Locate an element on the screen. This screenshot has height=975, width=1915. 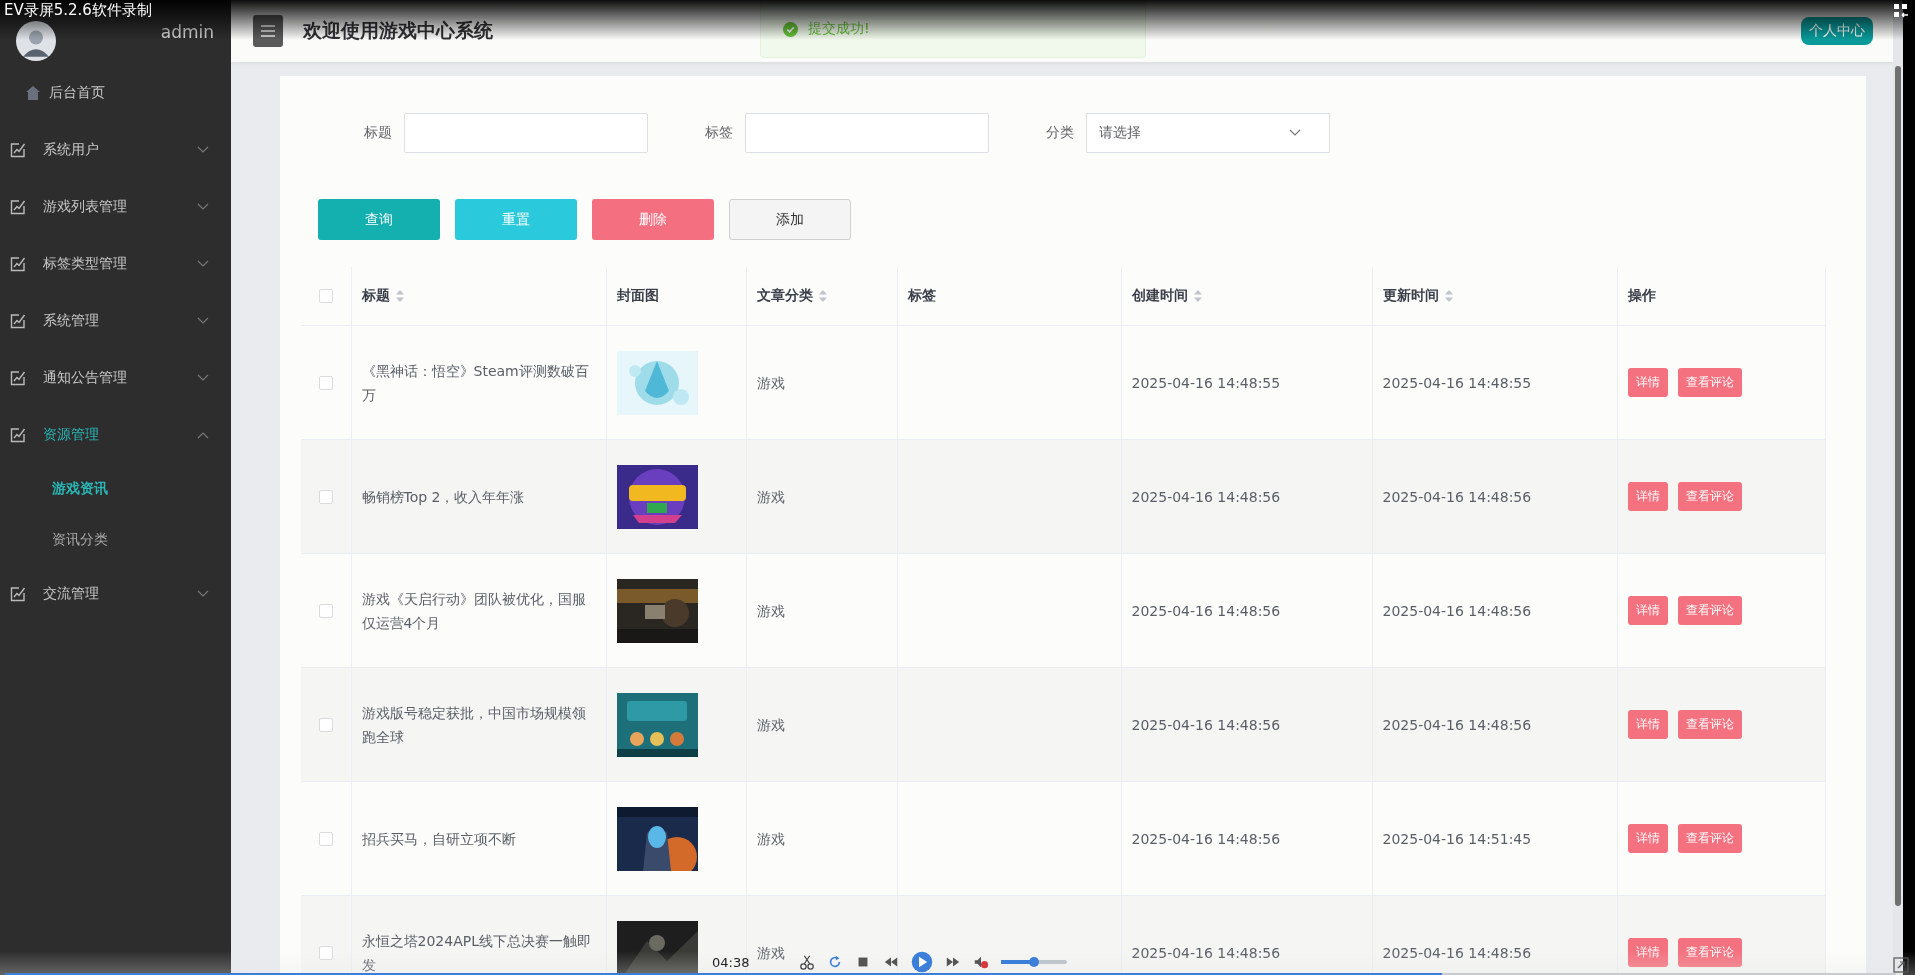
column-header: 标签 is located at coordinates (921, 296).